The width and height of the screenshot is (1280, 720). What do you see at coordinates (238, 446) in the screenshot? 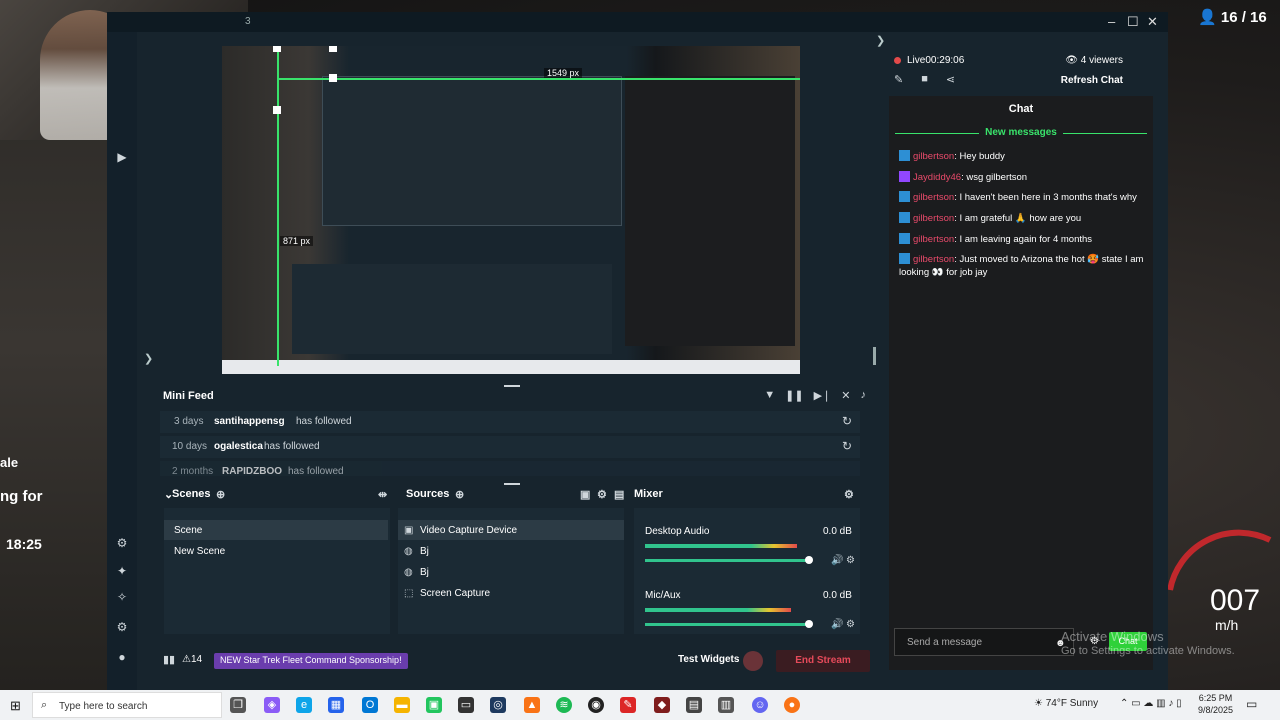
I see `feed-user: ogalestica` at bounding box center [238, 446].